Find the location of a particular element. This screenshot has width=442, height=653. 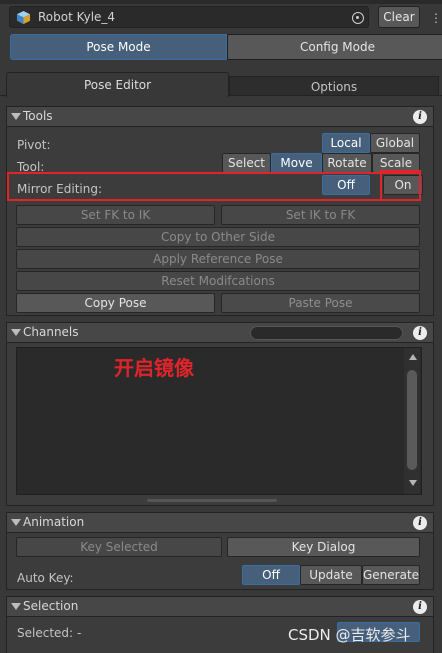

scroll-down-icon is located at coordinates (413, 483).